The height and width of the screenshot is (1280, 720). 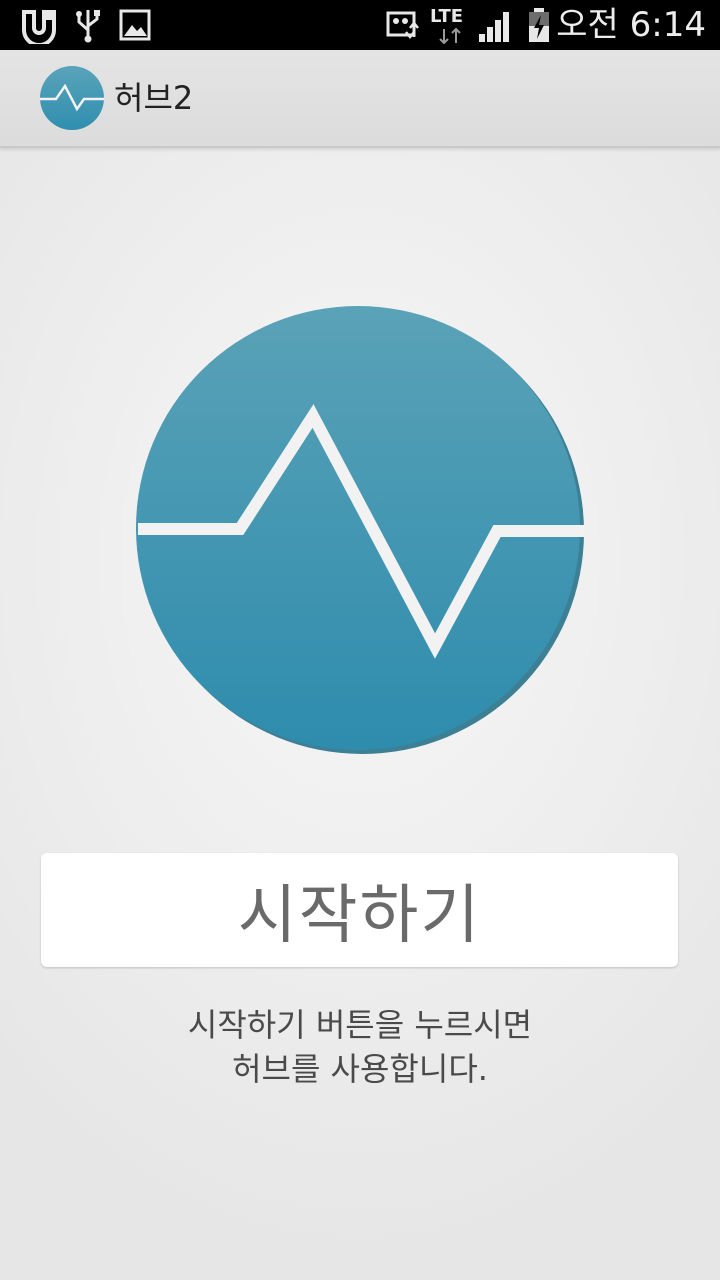 I want to click on data-icon, so click(x=402, y=25).